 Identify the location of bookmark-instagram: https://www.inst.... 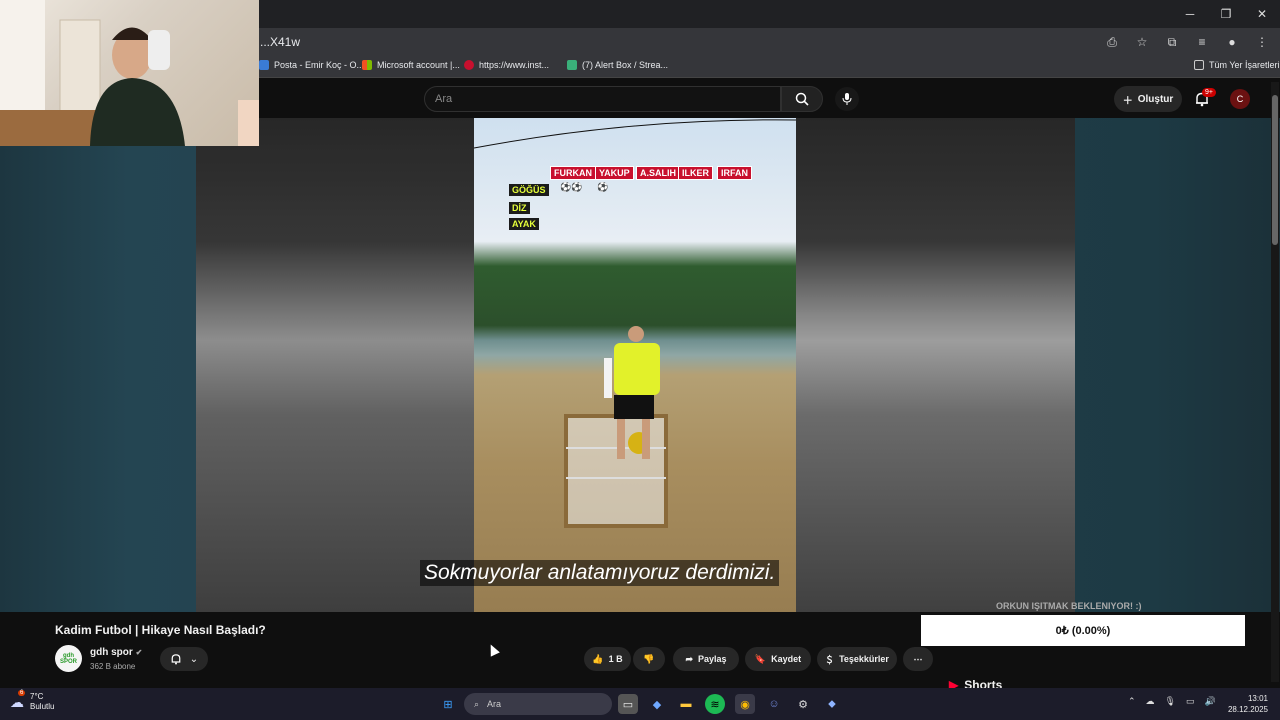
(506, 65).